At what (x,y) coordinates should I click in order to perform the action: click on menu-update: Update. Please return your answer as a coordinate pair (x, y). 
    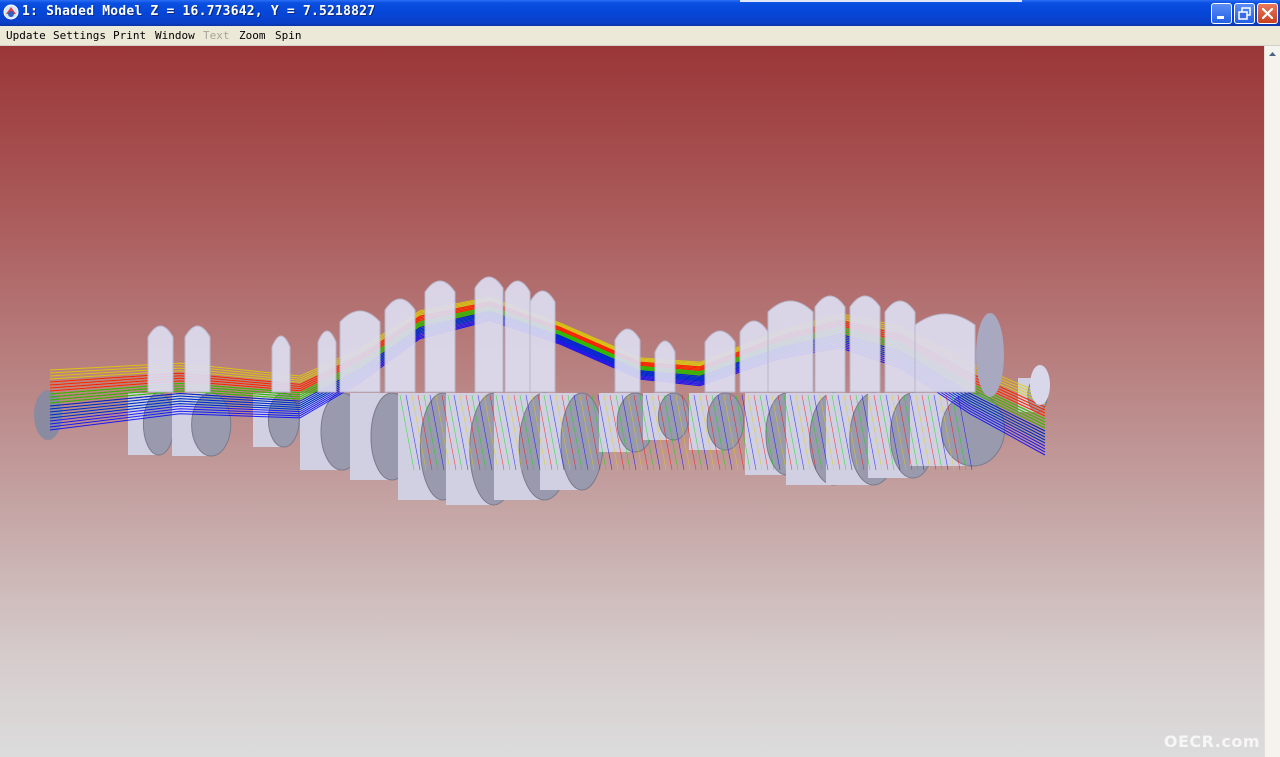
    Looking at the image, I should click on (26, 35).